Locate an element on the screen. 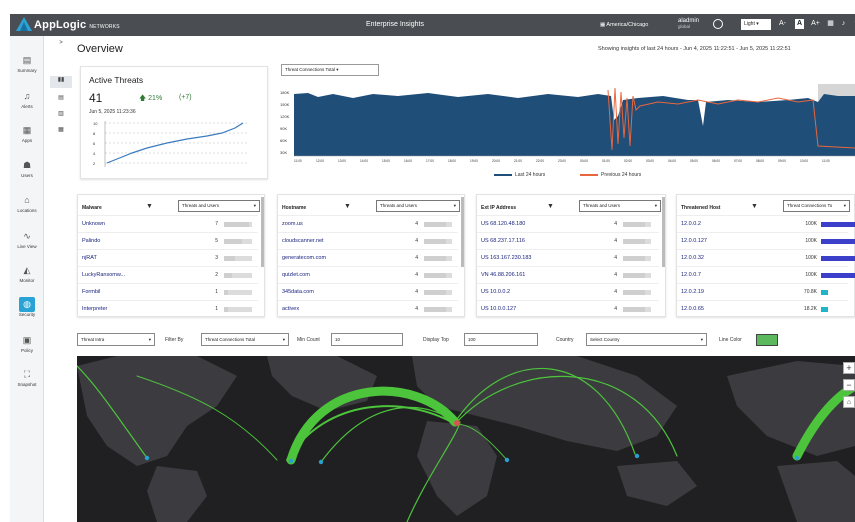 The height and width of the screenshot is (522, 855). row-name: 12.0.0.65 is located at coordinates (692, 309).